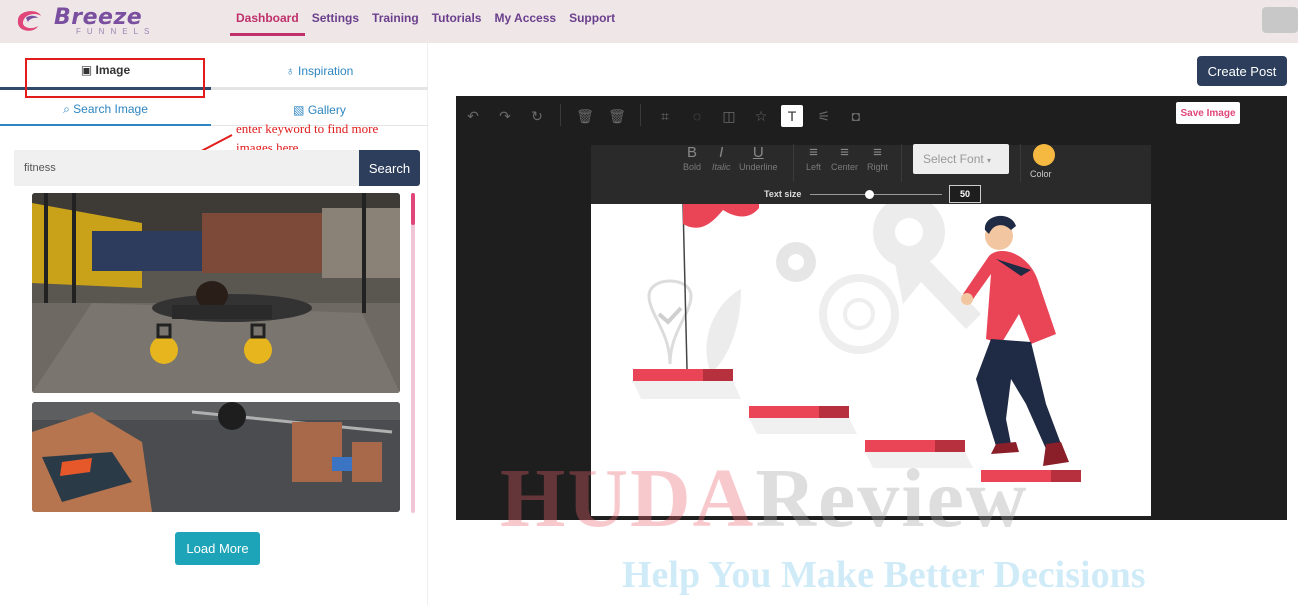 The image size is (1298, 605). What do you see at coordinates (187, 168) in the screenshot?
I see `search-input` at bounding box center [187, 168].